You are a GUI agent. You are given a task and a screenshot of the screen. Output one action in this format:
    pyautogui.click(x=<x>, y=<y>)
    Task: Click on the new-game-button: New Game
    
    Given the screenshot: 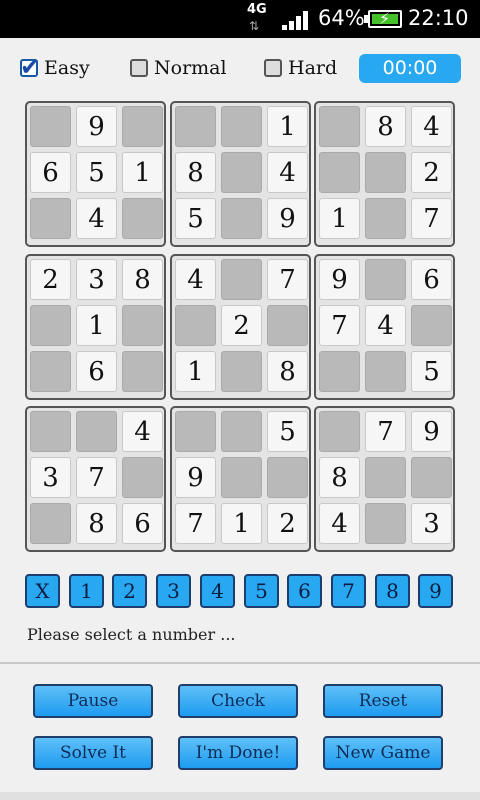 What is the action you would take?
    pyautogui.click(x=383, y=753)
    